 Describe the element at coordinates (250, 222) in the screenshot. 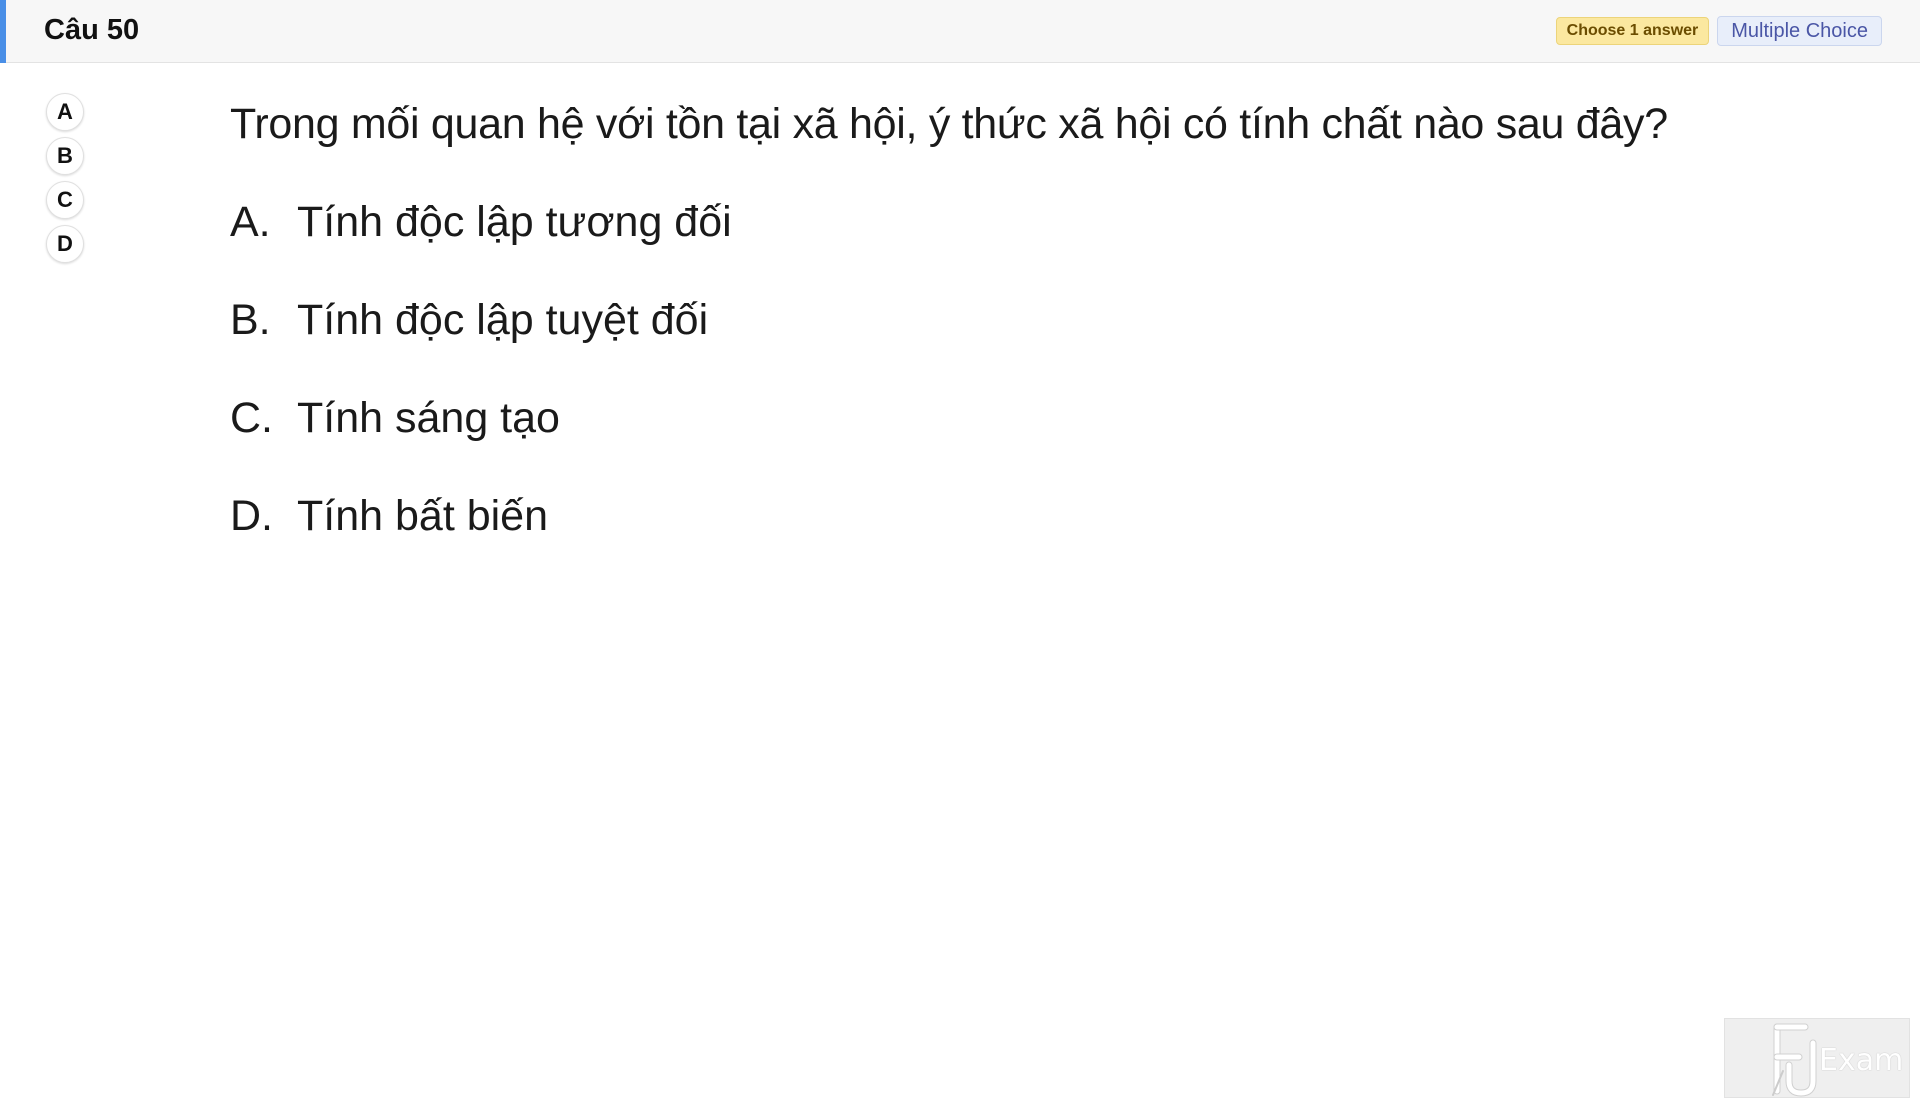

I see `option-letter: A.` at that location.